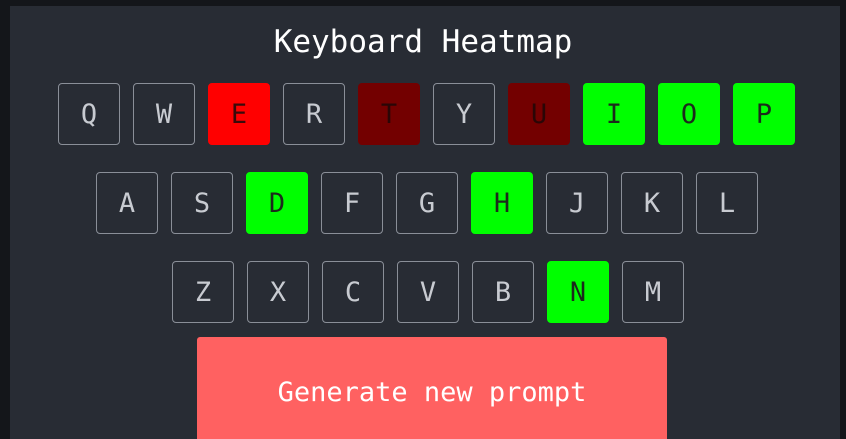 Image resolution: width=846 pixels, height=439 pixels. What do you see at coordinates (89, 114) in the screenshot?
I see `key-q: Q` at bounding box center [89, 114].